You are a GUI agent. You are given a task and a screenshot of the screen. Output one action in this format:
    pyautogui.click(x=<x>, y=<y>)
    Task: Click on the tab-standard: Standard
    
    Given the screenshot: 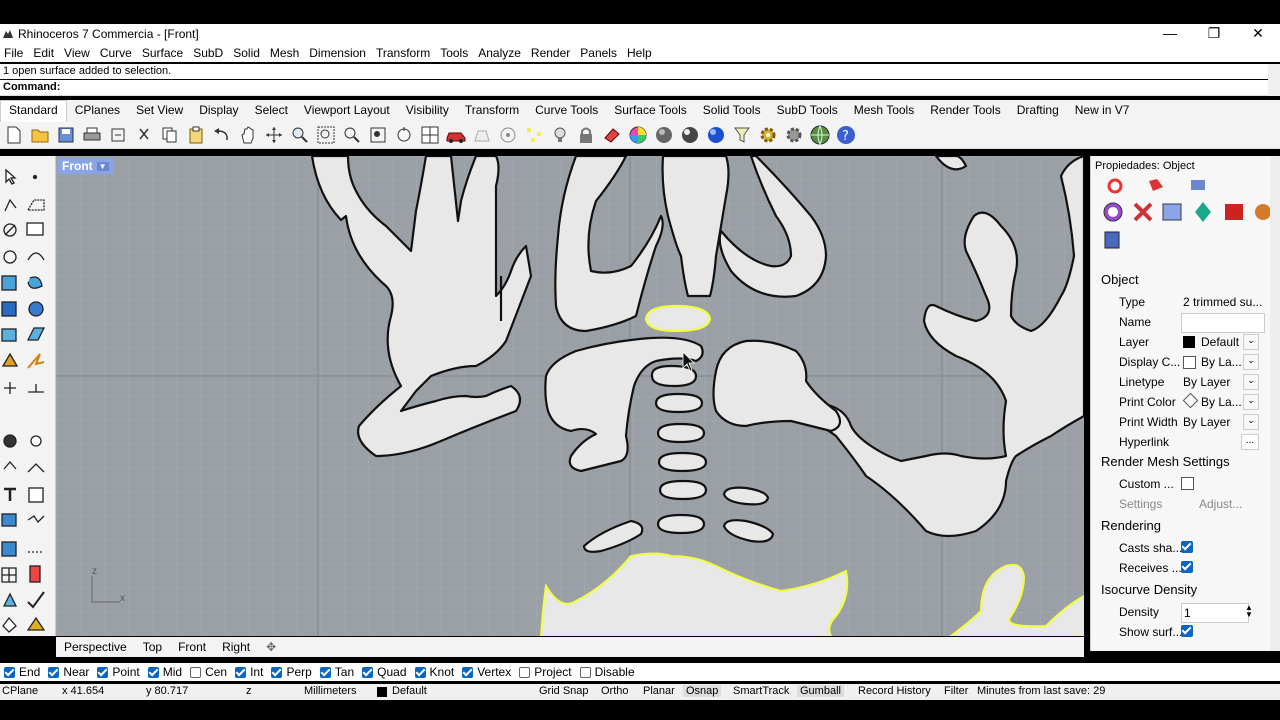 What is the action you would take?
    pyautogui.click(x=33, y=111)
    